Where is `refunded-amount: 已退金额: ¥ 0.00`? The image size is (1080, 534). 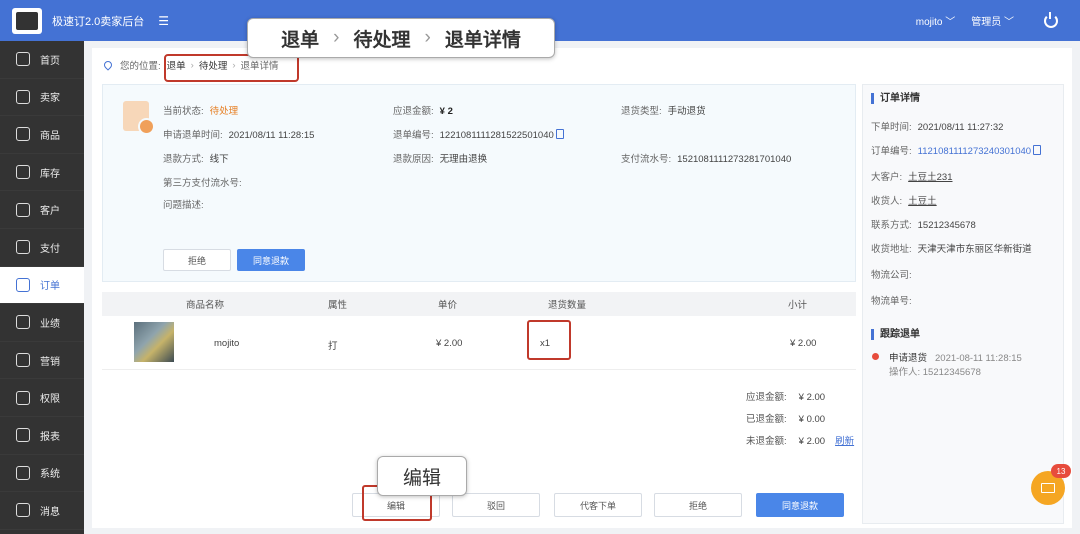 refunded-amount: 已退金额: ¥ 0.00 is located at coordinates (786, 419).